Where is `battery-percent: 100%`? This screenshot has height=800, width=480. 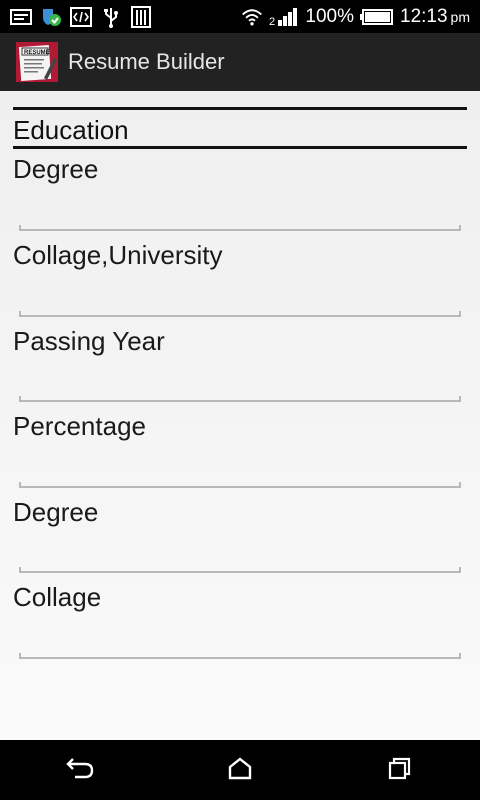
battery-percent: 100% is located at coordinates (329, 16).